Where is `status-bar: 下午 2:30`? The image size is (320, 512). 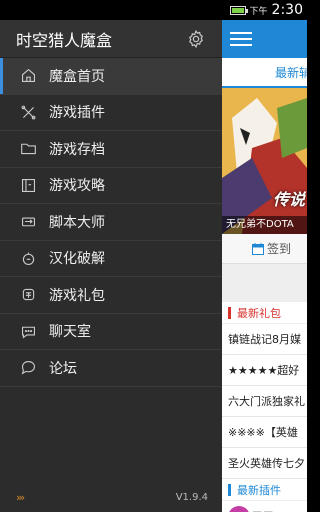 status-bar: 下午 2:30 is located at coordinates (153, 10).